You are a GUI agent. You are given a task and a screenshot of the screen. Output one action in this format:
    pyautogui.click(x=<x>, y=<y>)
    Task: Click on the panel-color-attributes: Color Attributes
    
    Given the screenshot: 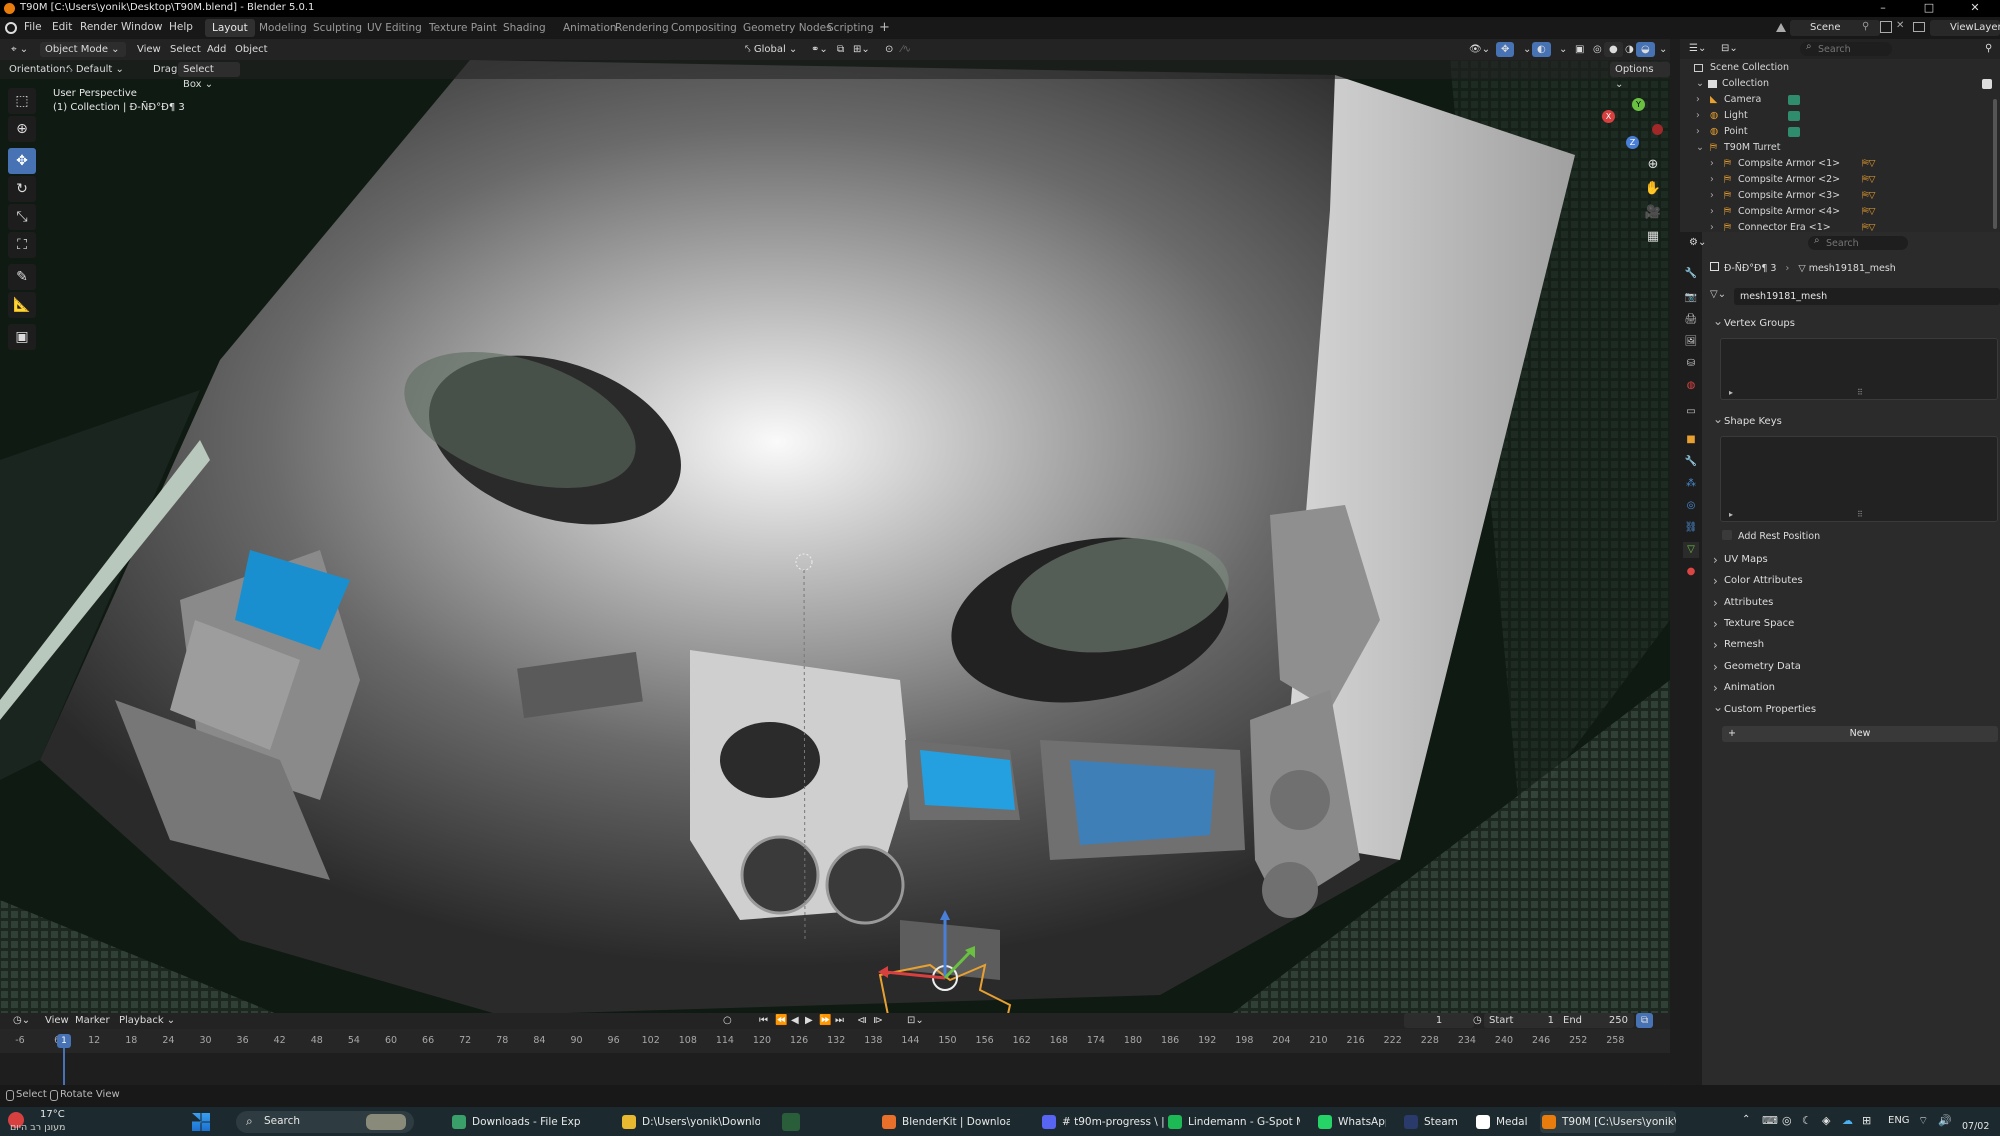 What is the action you would take?
    pyautogui.click(x=1855, y=581)
    